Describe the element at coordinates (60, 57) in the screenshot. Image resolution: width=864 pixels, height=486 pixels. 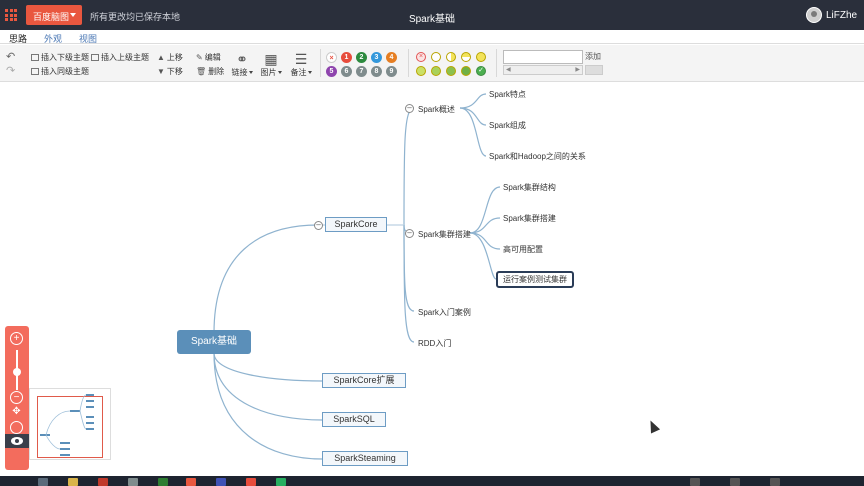
I see `insert-child-button: 插入下级主题` at that location.